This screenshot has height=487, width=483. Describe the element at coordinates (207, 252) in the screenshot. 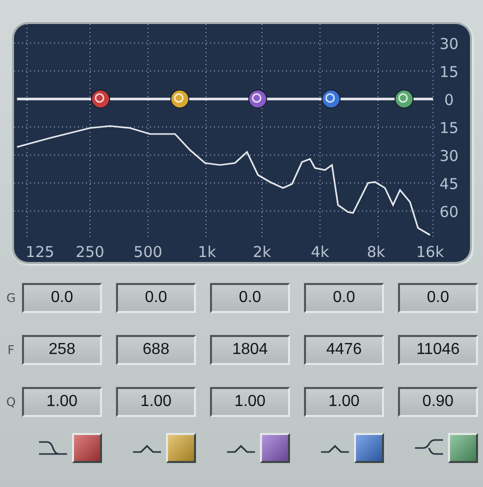

I see `frequency-axis-label: 1k` at that location.